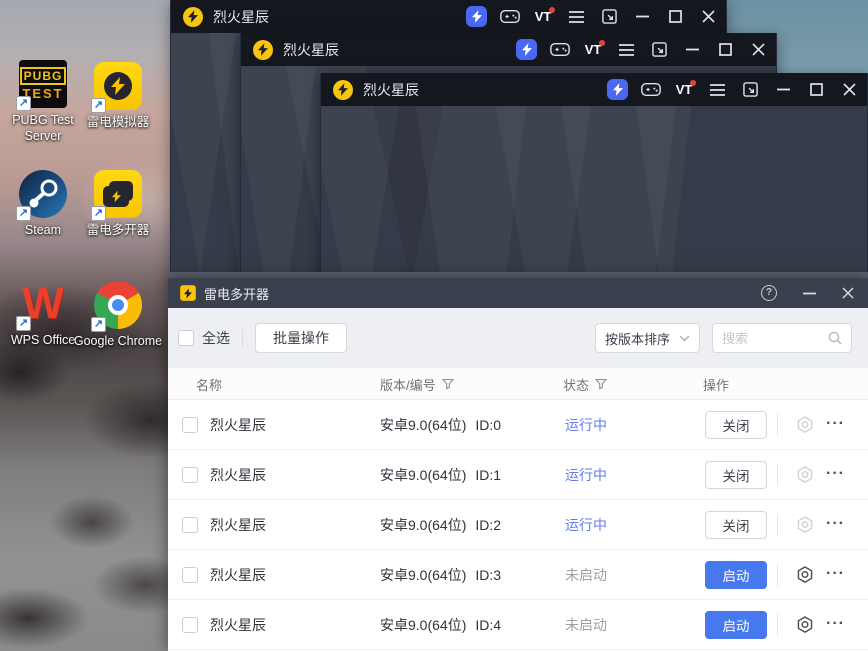  I want to click on search-input, so click(775, 338).